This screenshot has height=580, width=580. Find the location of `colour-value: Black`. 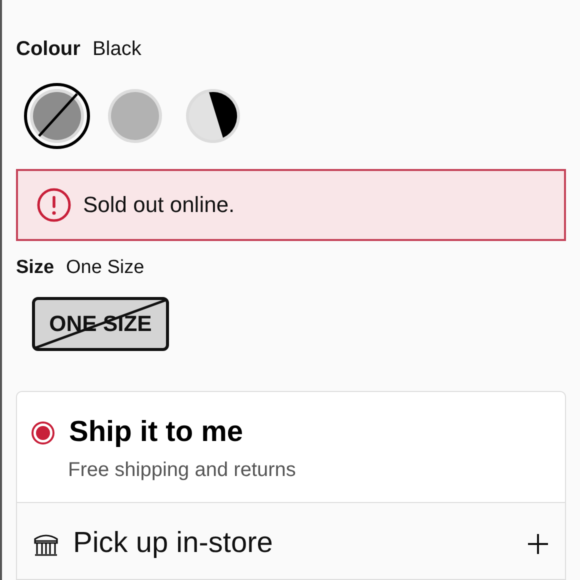

colour-value: Black is located at coordinates (117, 49).